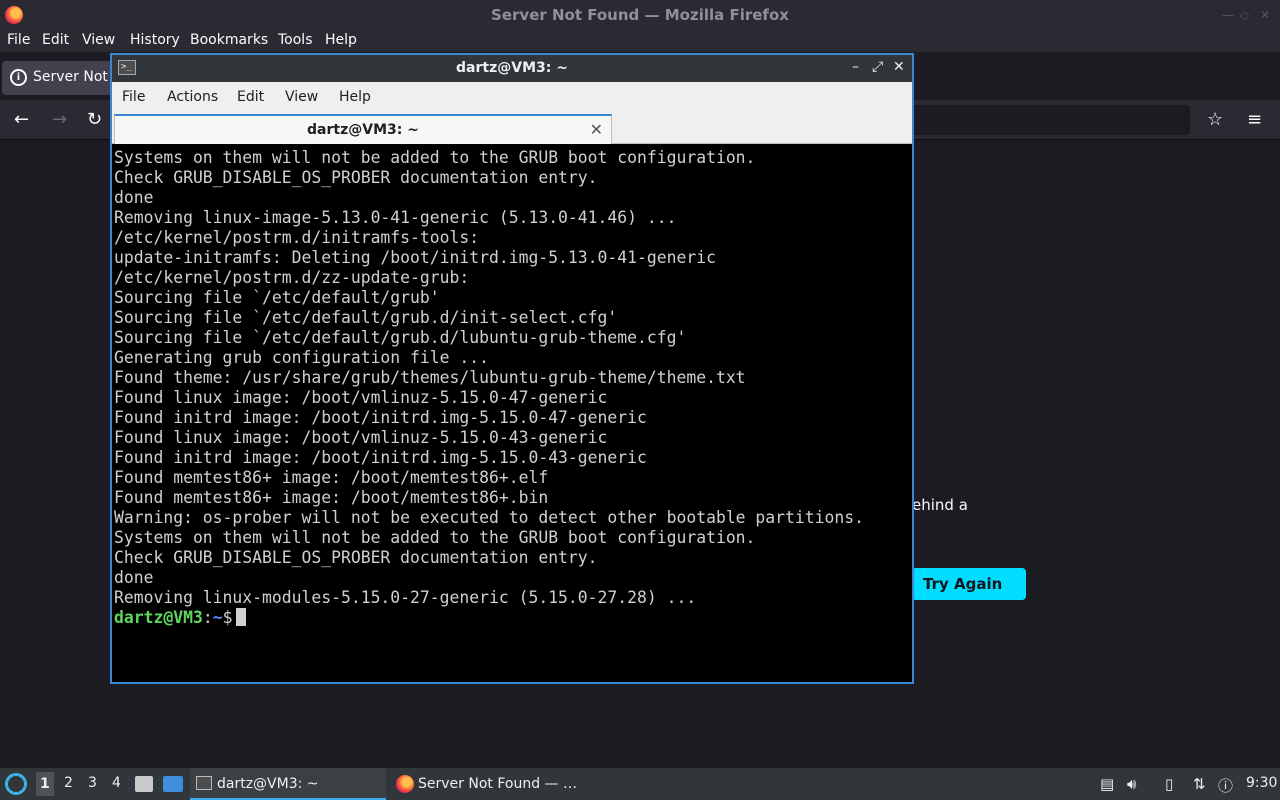 The image size is (1280, 800). Describe the element at coordinates (1107, 784) in the screenshot. I see `clipboard-icon: ▤` at that location.